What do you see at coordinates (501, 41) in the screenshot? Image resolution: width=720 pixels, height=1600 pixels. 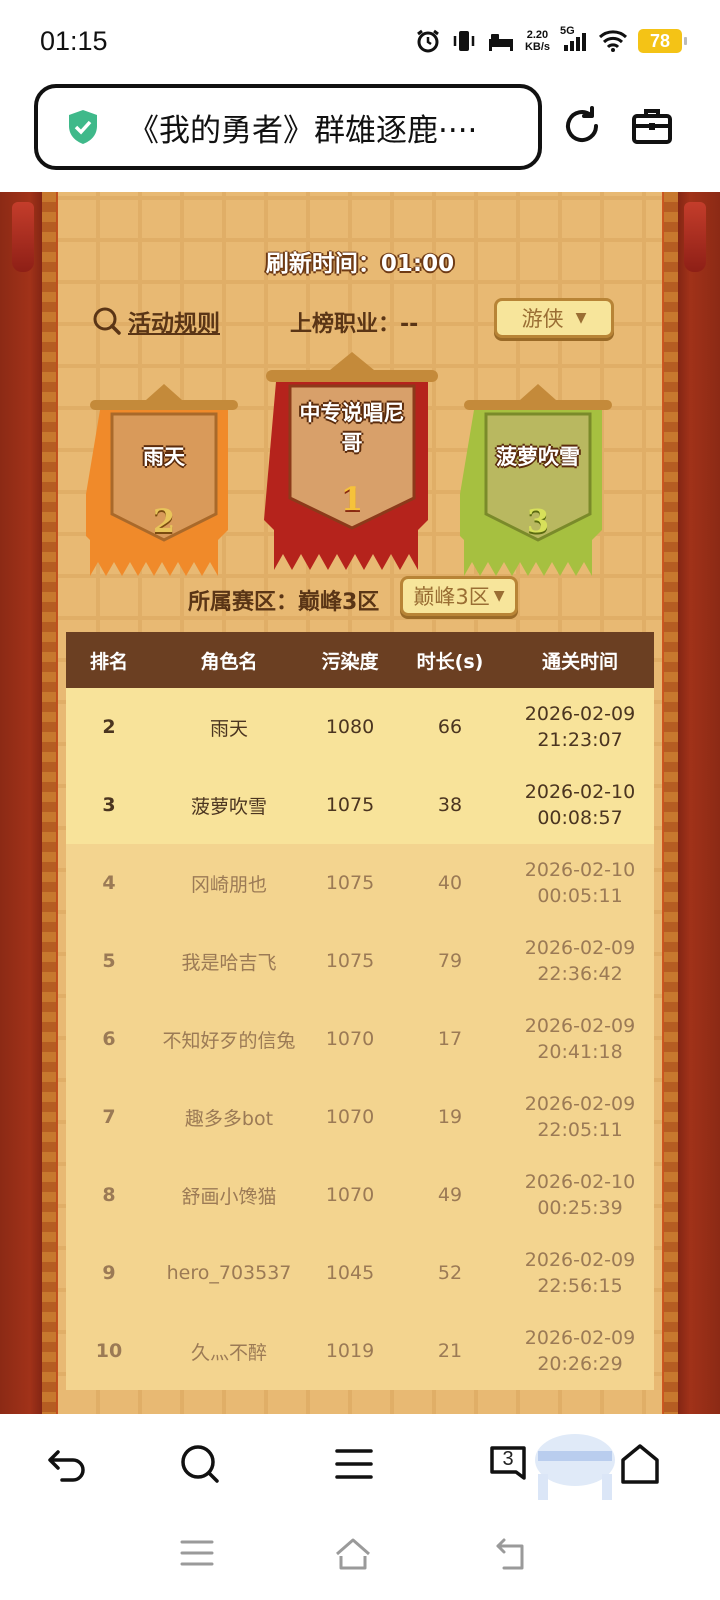 I see `bed-icon` at bounding box center [501, 41].